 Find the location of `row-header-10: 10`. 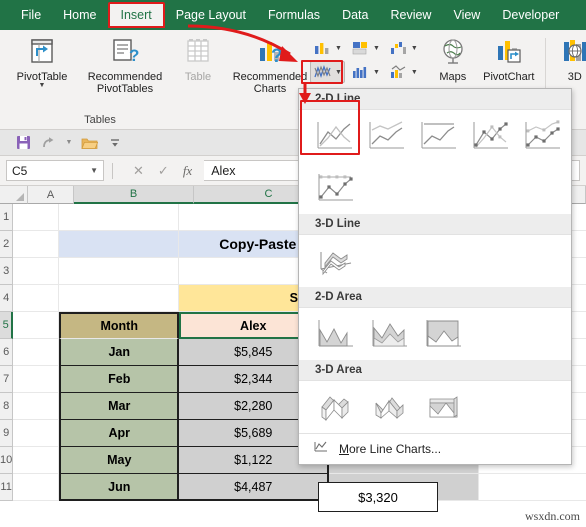

row-header-10: 10 is located at coordinates (7, 460).